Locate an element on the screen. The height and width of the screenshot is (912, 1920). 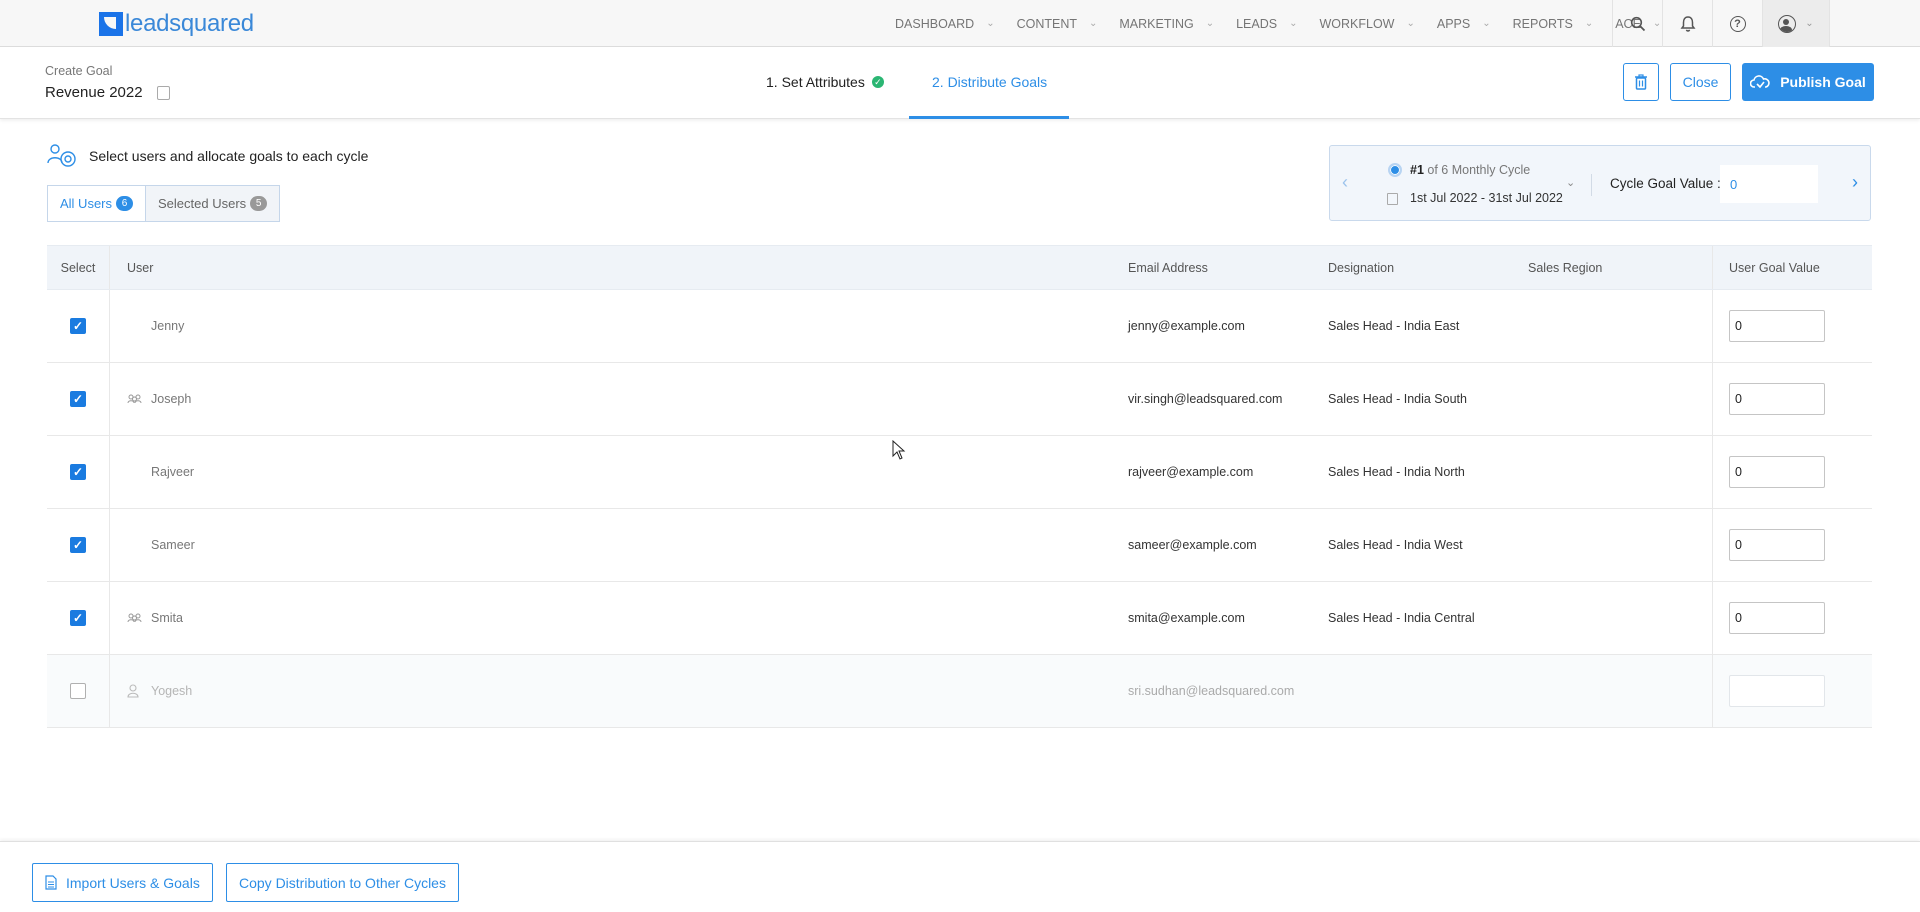
nav-workflow-label: WORKFLOW is located at coordinates (1357, 23).